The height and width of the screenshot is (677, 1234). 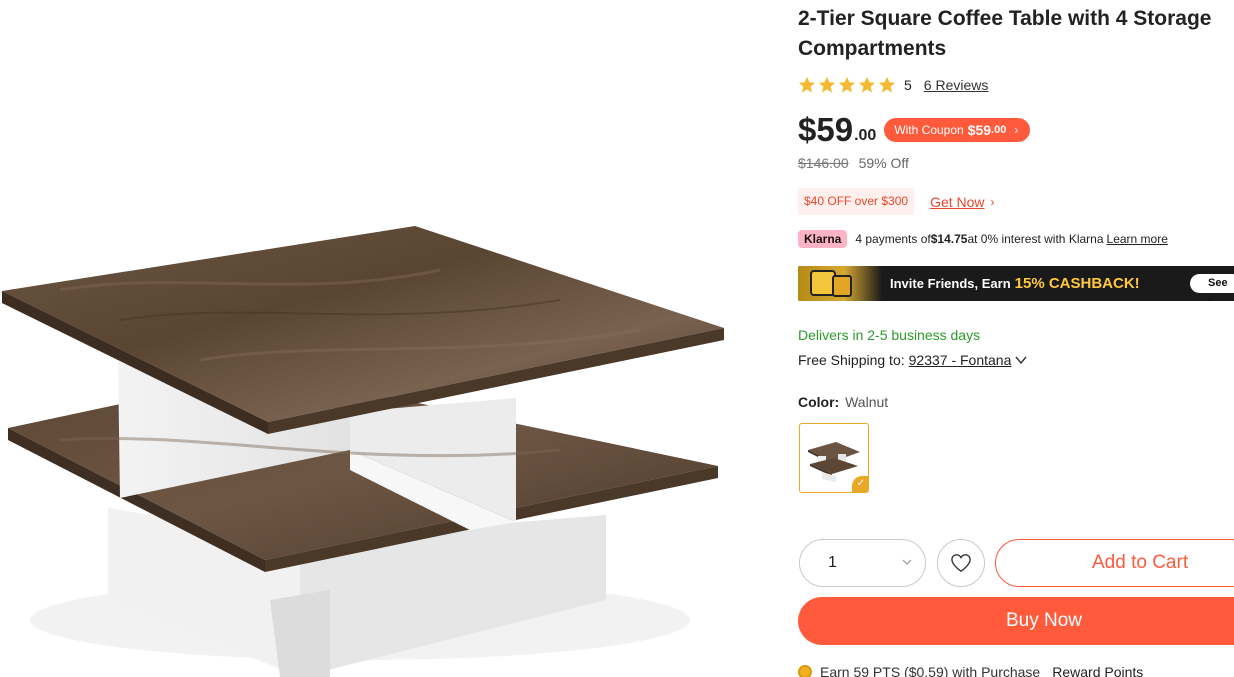 I want to click on points-text: Earn 59 PTS ($0.59) with Purchase, so click(x=930, y=670).